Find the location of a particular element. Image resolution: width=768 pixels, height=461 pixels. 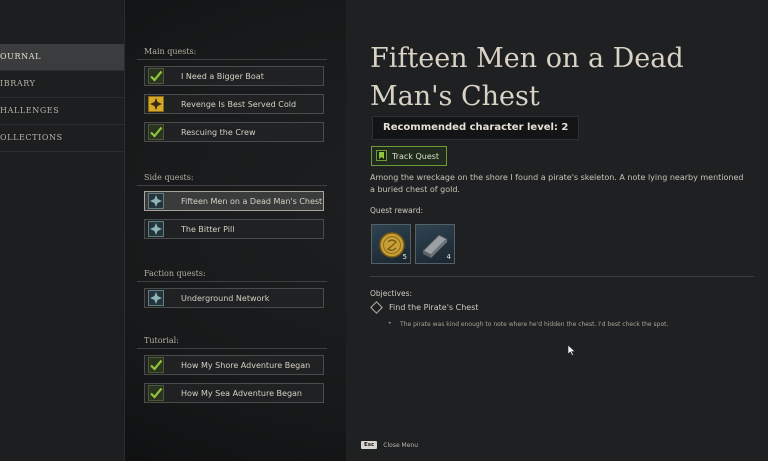

esc-key-icon: Esc is located at coordinates (369, 445).